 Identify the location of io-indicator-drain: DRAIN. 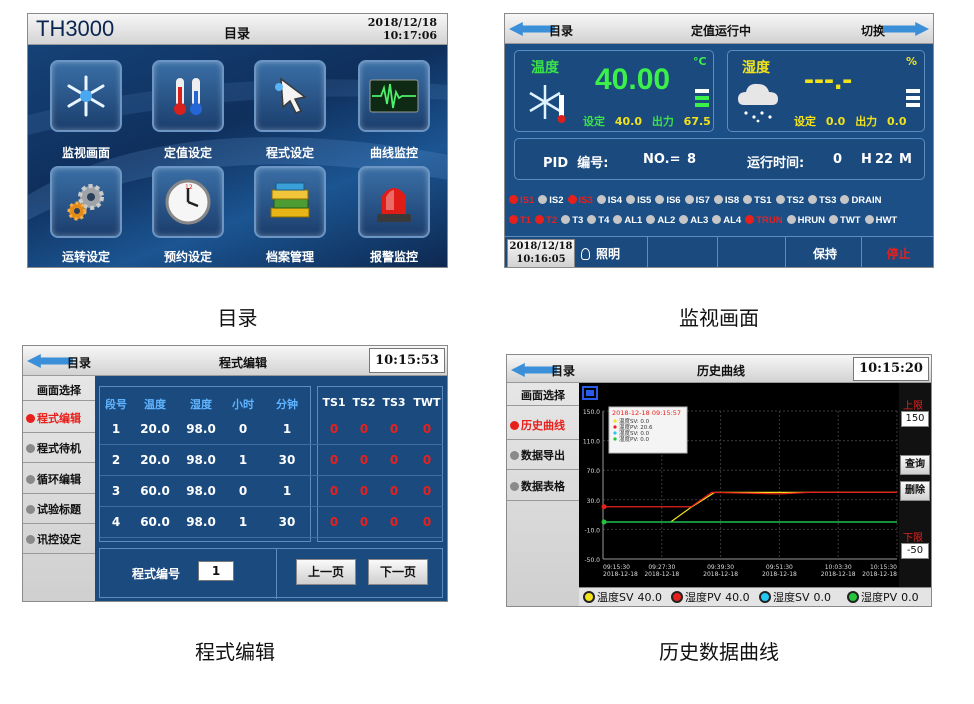
(861, 200).